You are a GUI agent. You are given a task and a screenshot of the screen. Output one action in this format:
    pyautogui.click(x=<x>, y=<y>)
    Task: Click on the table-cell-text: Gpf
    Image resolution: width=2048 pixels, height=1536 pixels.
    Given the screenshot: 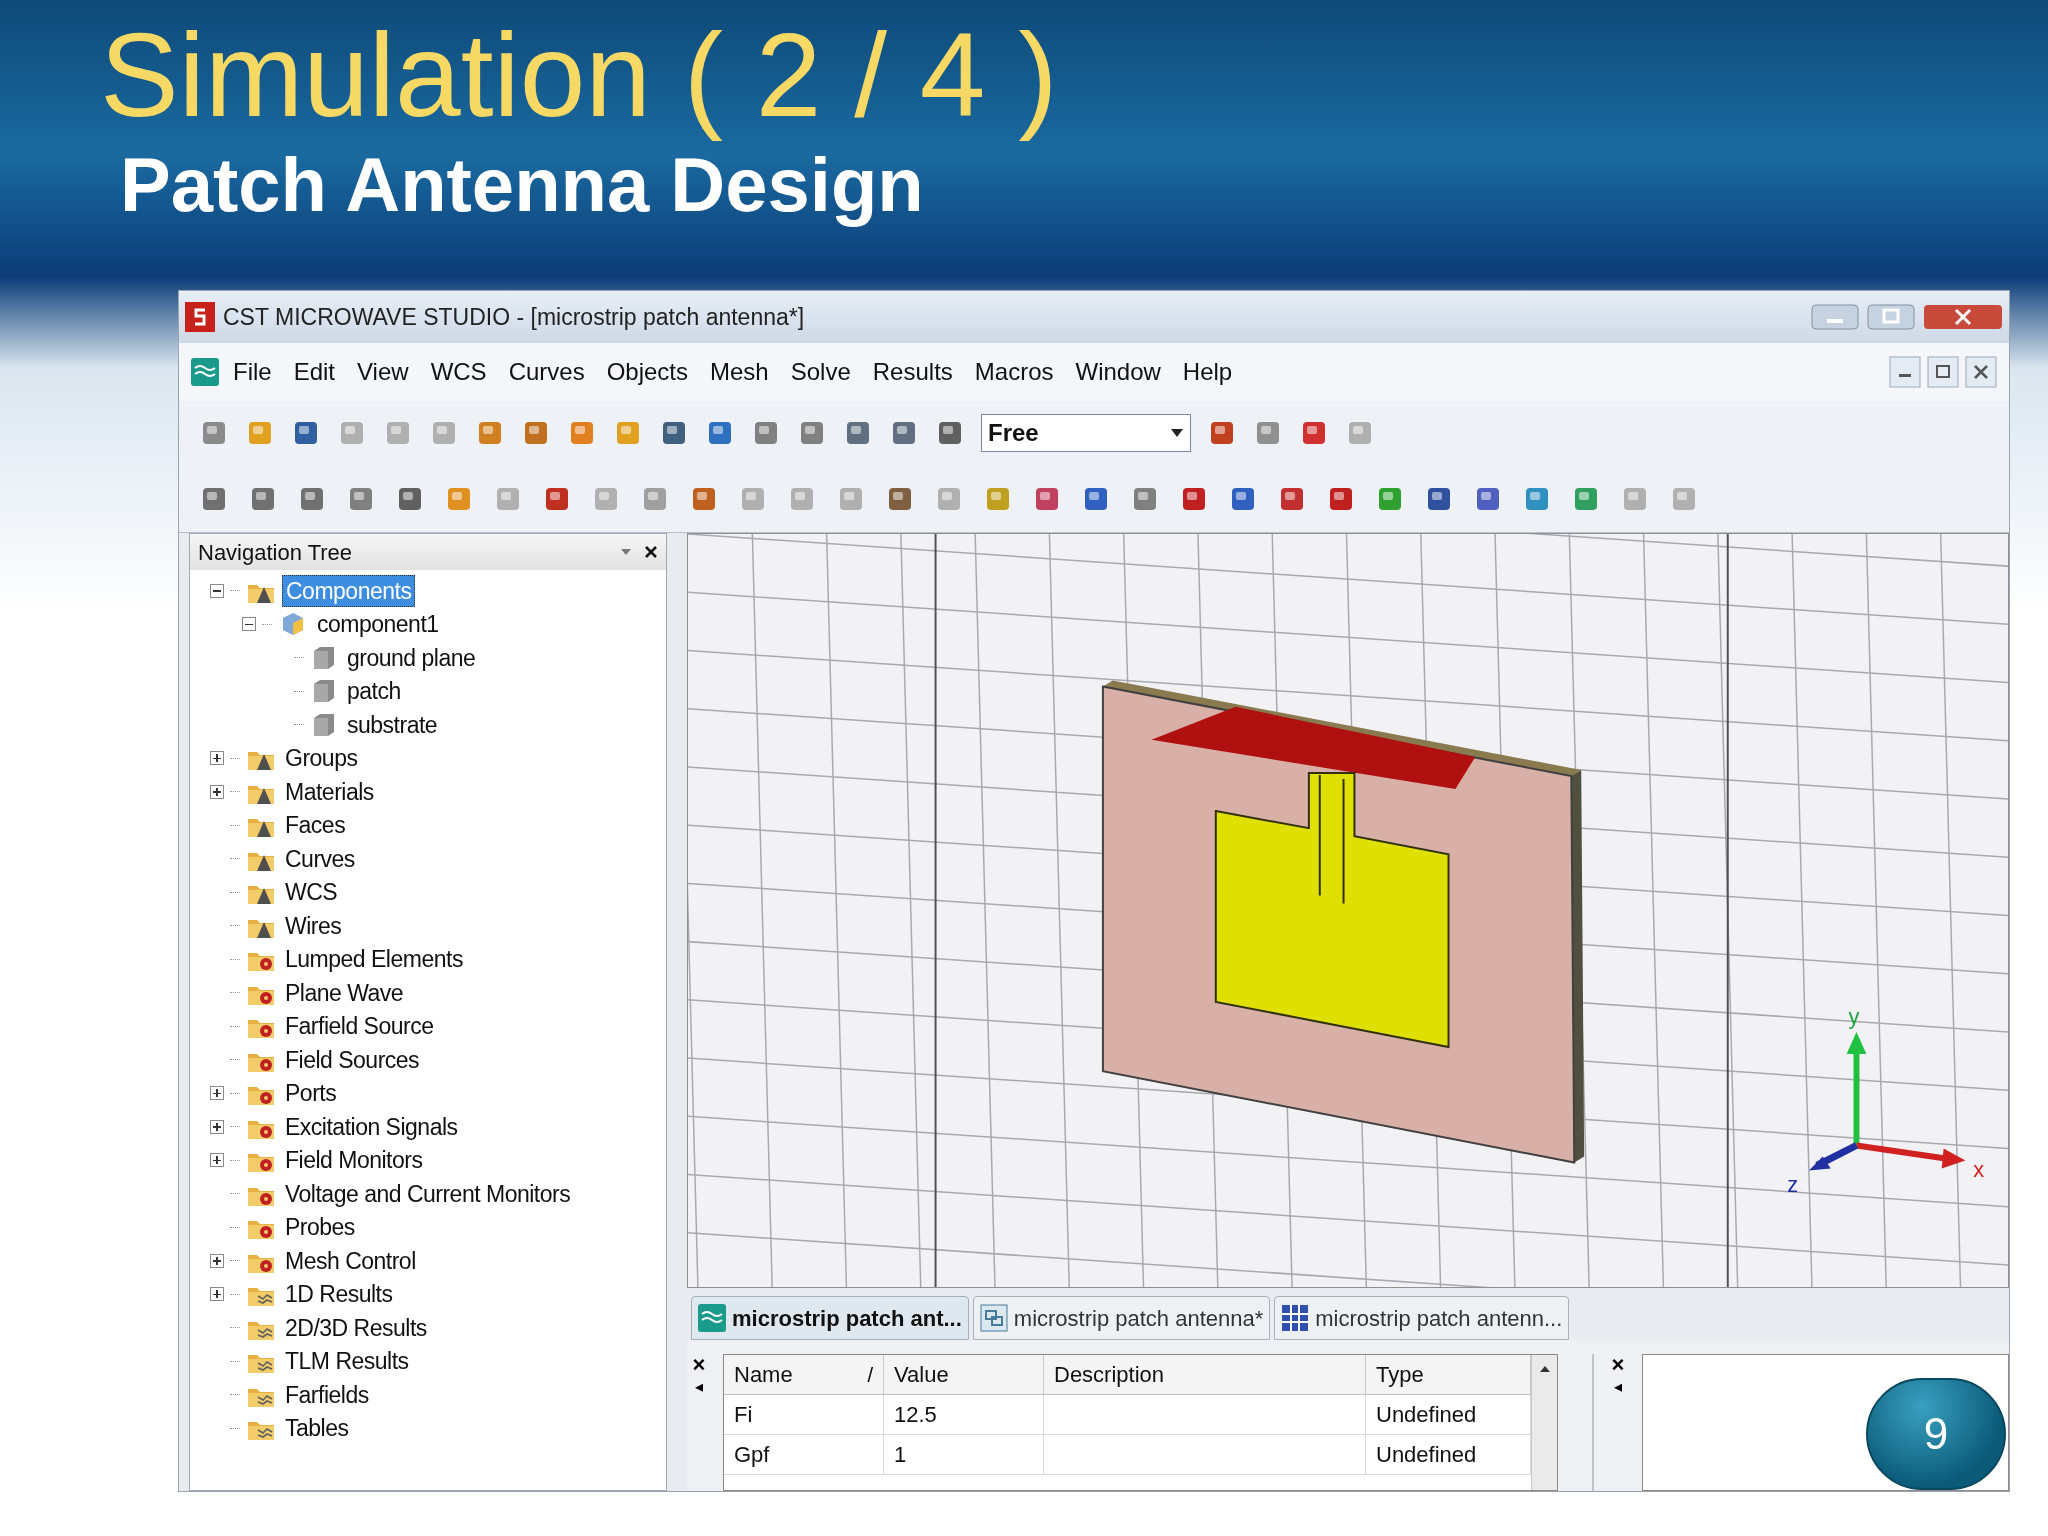 What is the action you would take?
    pyautogui.click(x=752, y=1455)
    